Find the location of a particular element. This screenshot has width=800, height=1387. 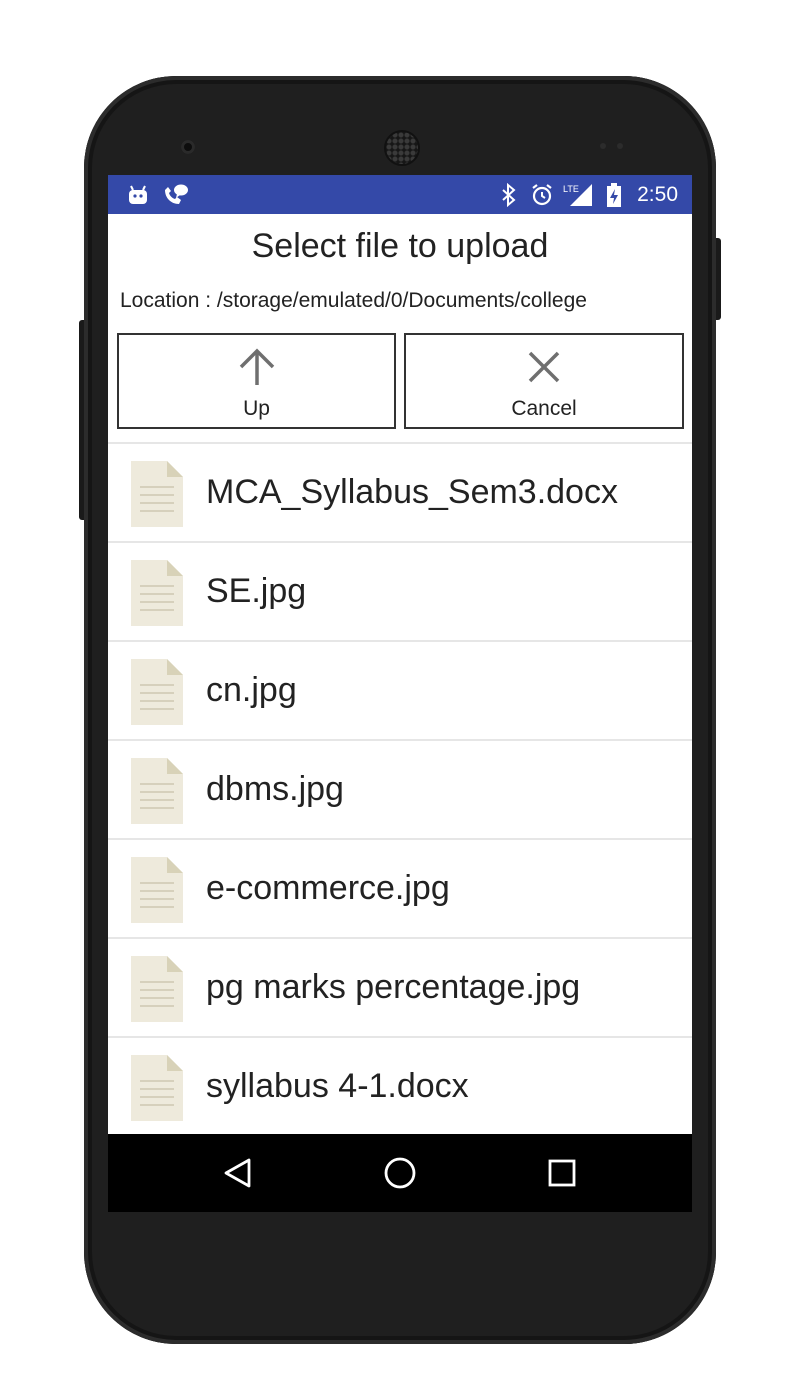

file-name: pg marks percentage.jpg is located at coordinates (393, 987).